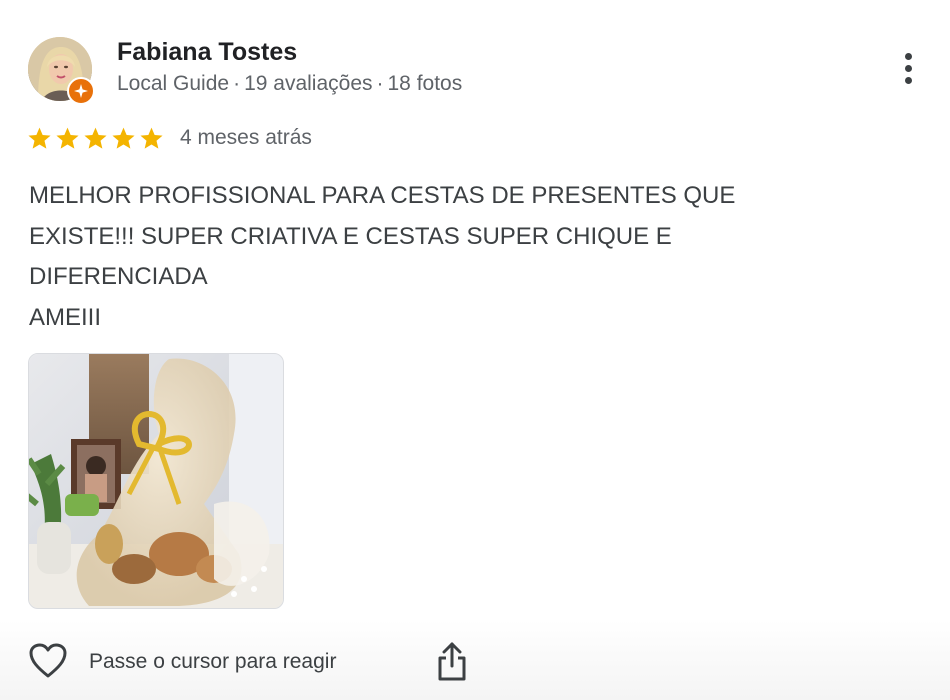 This screenshot has width=950, height=700. I want to click on more-options-button, so click(908, 68).